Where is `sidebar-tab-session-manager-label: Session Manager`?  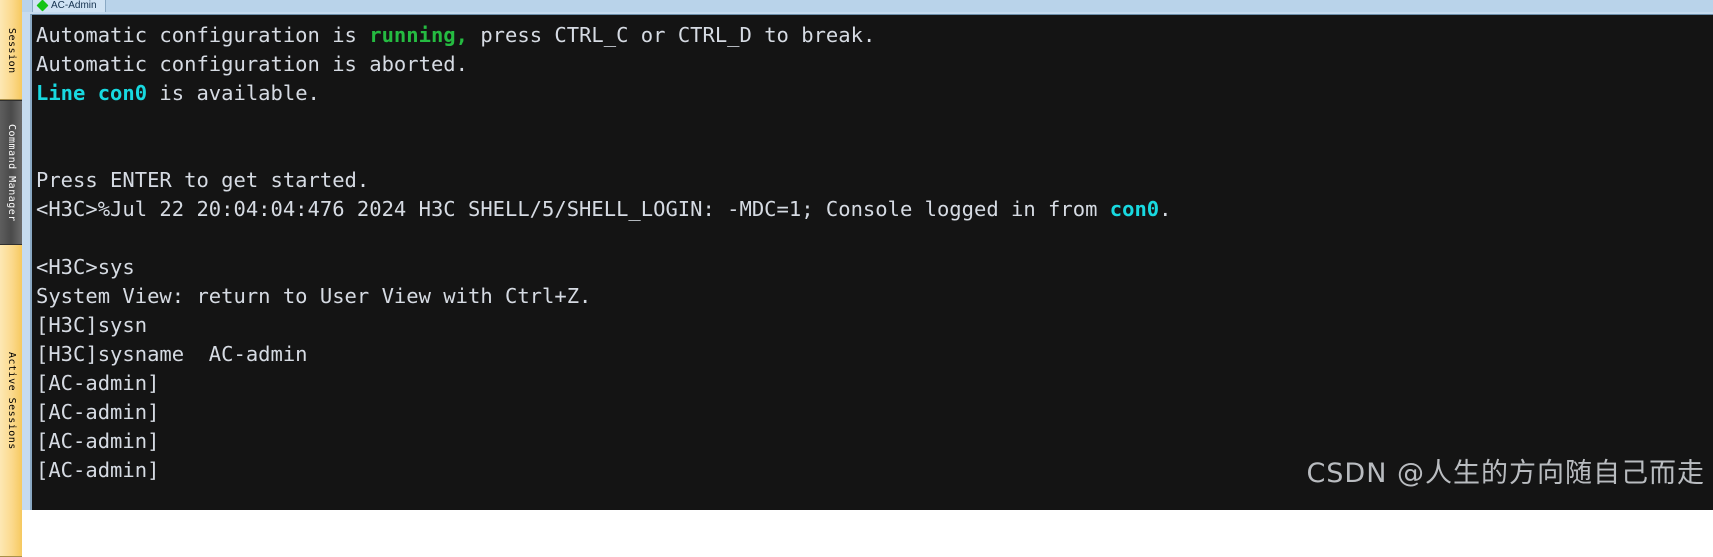
sidebar-tab-session-manager-label: Session Manager is located at coordinates (11, 50).